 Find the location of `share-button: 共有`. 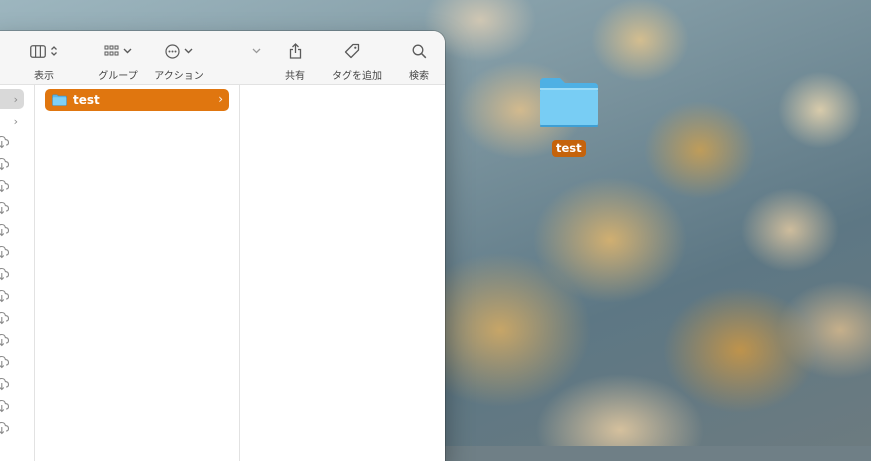

share-button: 共有 is located at coordinates (295, 57).